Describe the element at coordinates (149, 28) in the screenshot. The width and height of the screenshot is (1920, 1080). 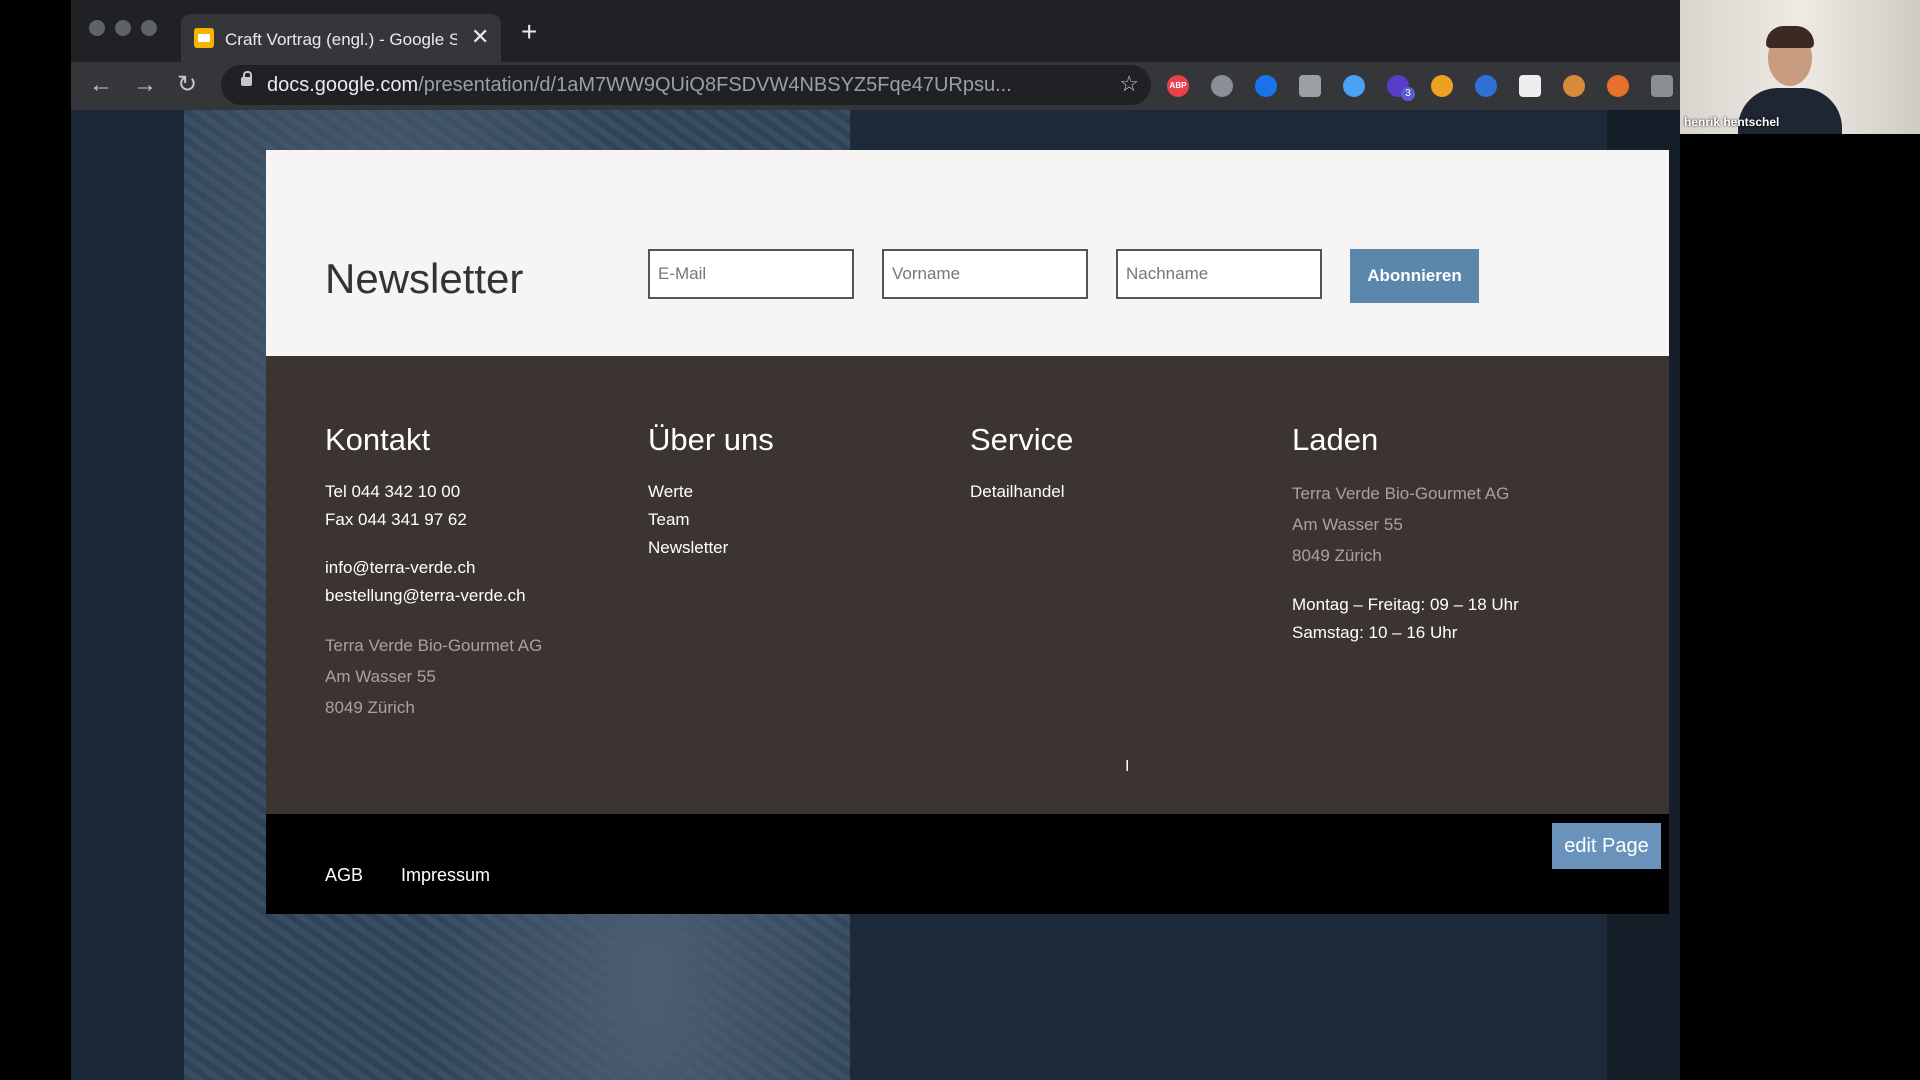
I see `window-zoom-dot` at that location.